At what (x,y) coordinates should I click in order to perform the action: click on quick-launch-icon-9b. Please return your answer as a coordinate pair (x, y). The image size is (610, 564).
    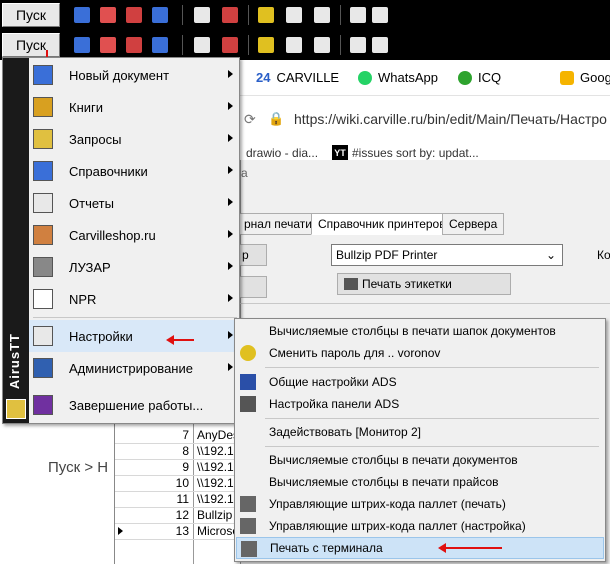
    Looking at the image, I should click on (322, 45).